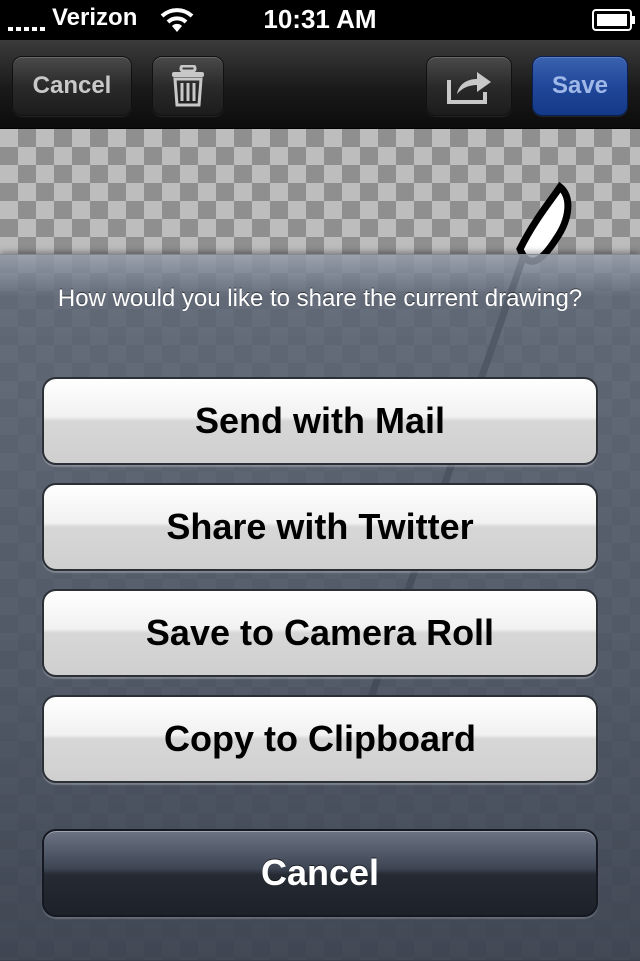 The width and height of the screenshot is (640, 961). Describe the element at coordinates (320, 527) in the screenshot. I see `share-with-twitter-button: Share with Twitter` at that location.